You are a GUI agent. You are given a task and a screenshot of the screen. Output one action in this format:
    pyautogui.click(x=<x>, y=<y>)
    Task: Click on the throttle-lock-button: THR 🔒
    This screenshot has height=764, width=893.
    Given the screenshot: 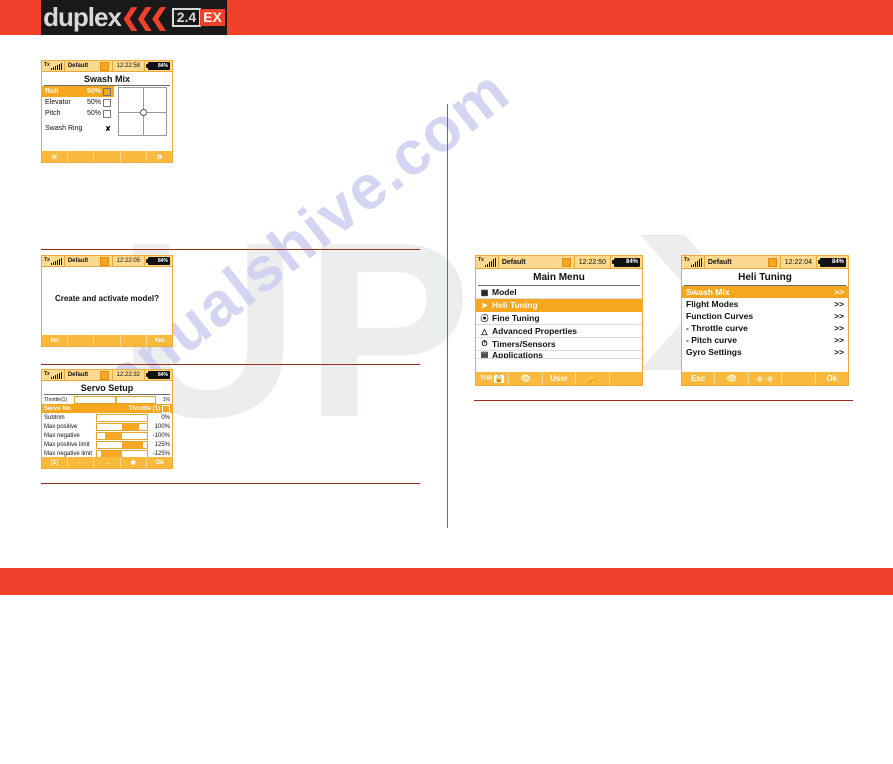 What is the action you would take?
    pyautogui.click(x=493, y=378)
    